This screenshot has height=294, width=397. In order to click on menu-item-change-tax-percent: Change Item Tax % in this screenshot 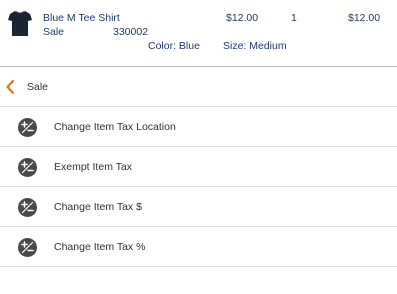, I will do `click(198, 247)`.